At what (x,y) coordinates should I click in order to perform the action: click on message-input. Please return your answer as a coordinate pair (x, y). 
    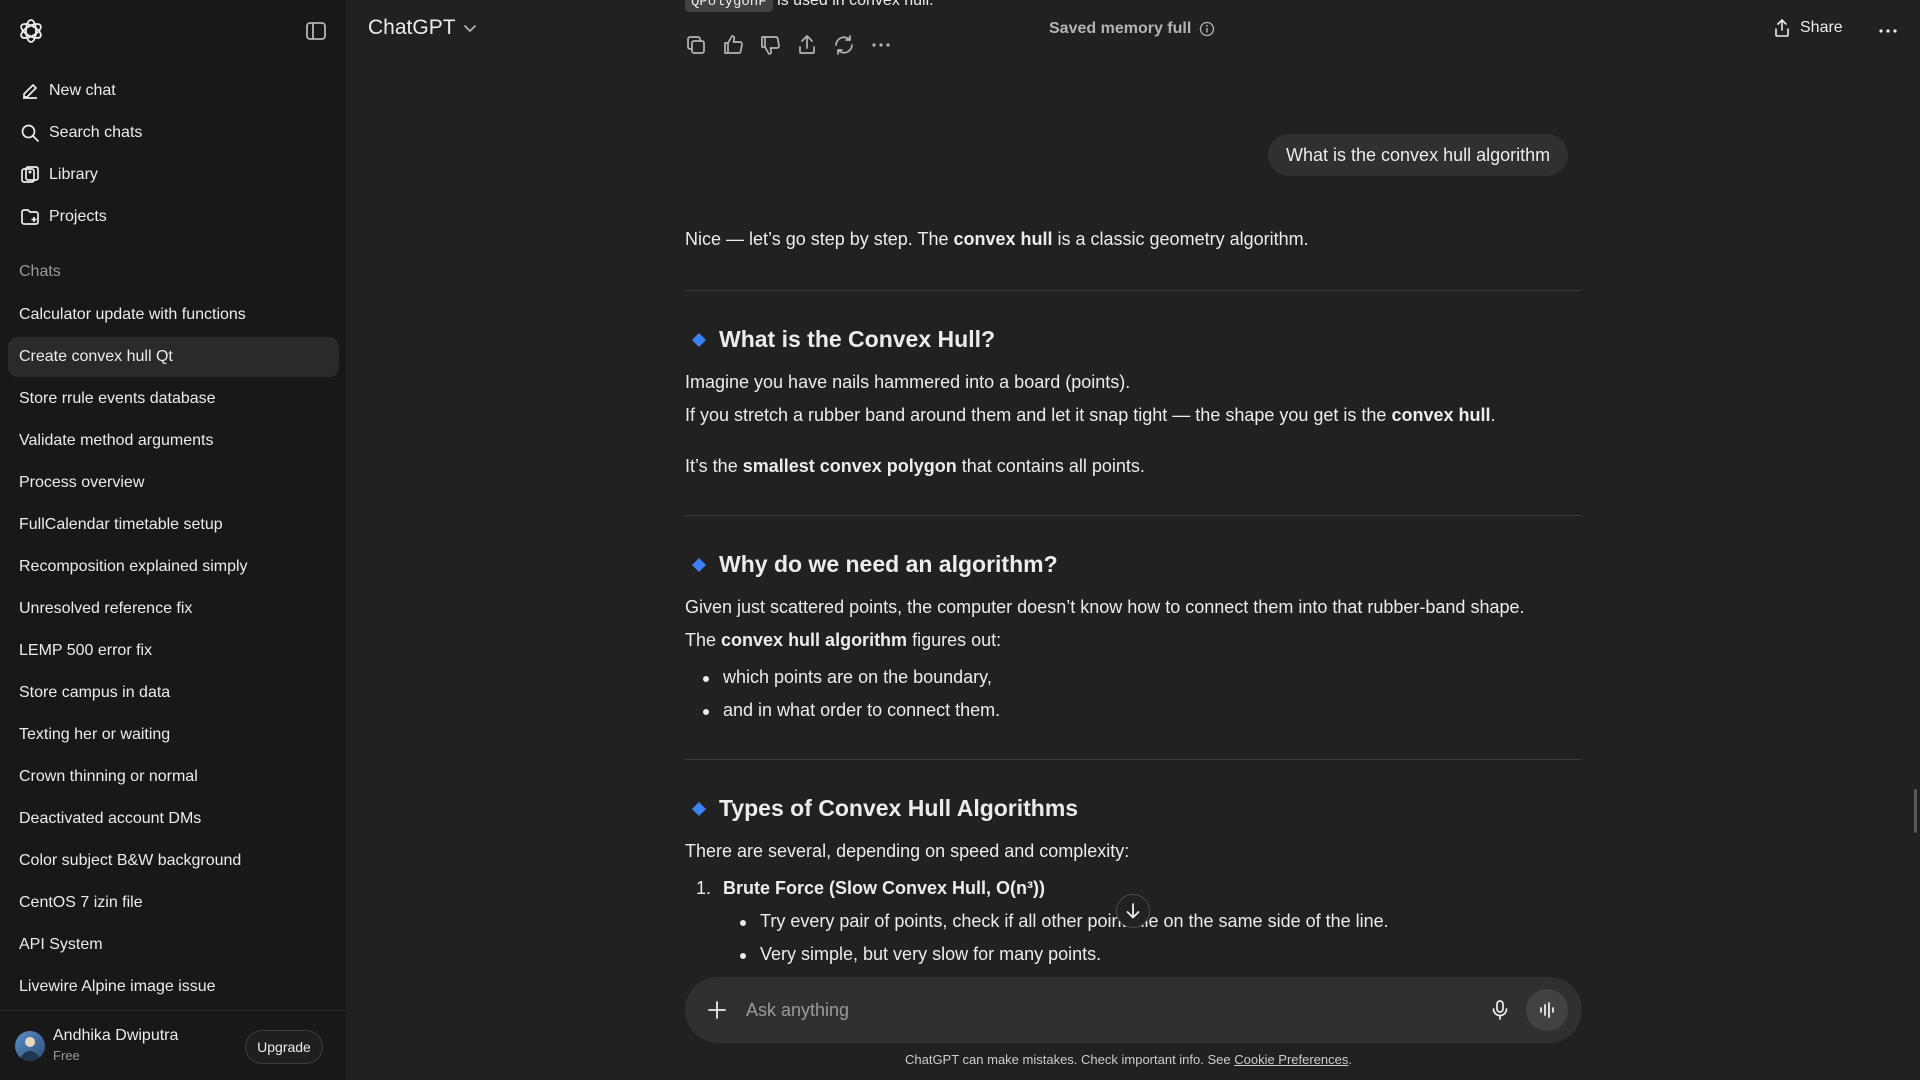
    Looking at the image, I should click on (1096, 1010).